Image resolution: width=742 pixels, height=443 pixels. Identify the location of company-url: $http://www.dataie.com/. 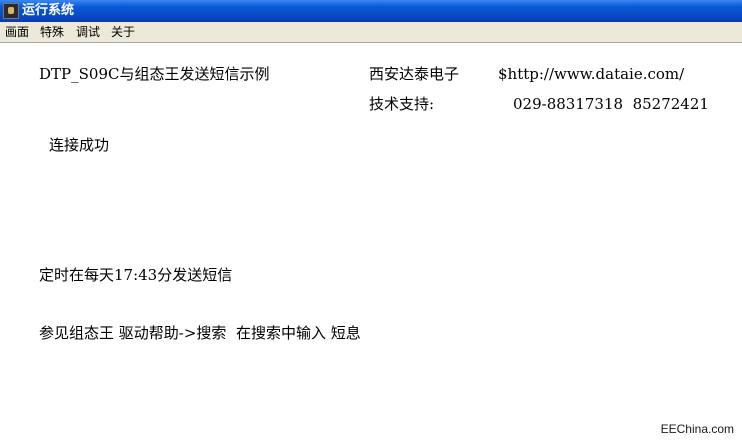
(591, 74).